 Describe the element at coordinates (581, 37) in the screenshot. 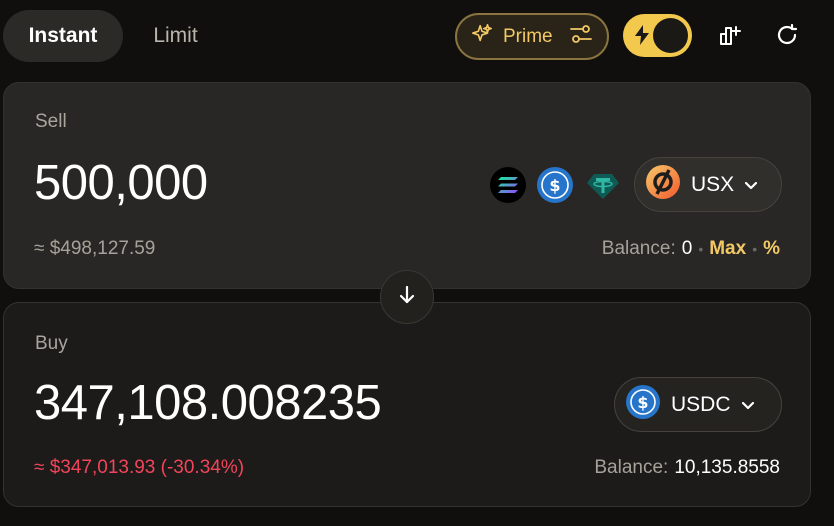

I see `sliders-icon` at that location.